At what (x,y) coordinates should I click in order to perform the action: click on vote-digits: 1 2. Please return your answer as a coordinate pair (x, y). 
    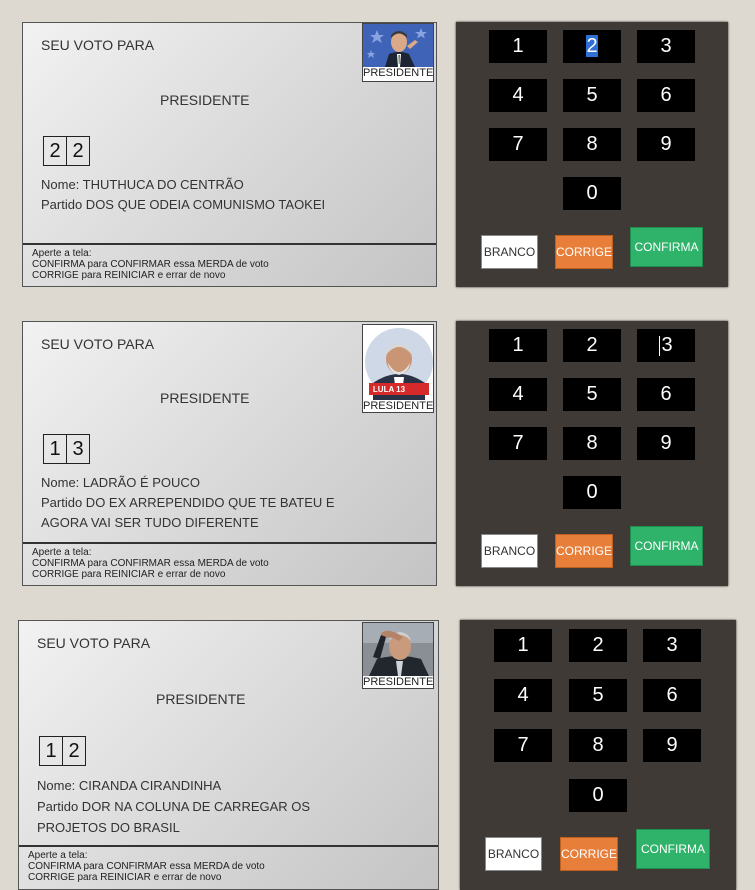
    Looking at the image, I should click on (62, 751).